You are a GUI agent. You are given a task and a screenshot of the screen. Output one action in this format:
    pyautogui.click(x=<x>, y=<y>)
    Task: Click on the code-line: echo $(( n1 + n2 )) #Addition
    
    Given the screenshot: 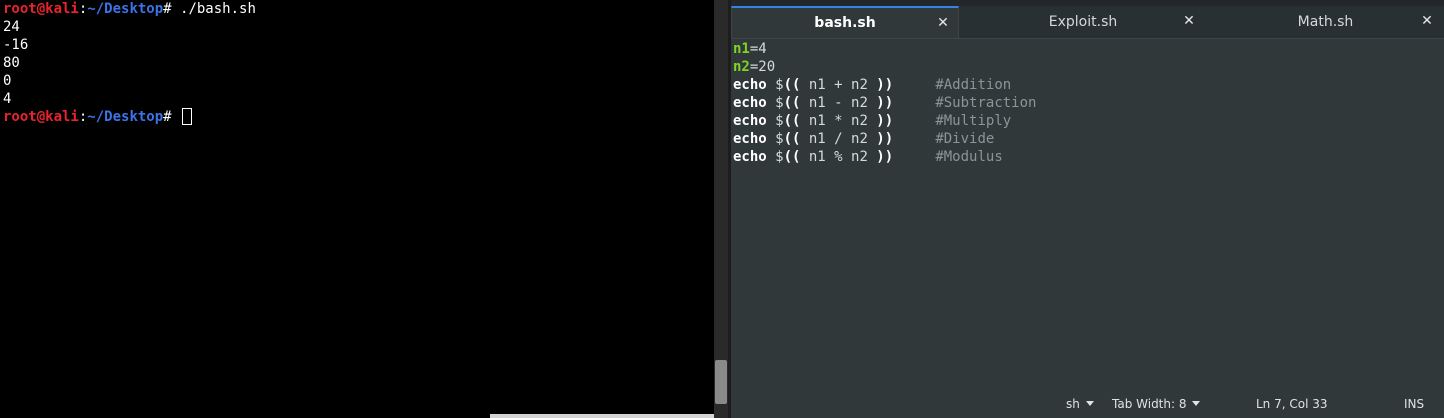 What is the action you would take?
    pyautogui.click(x=884, y=85)
    